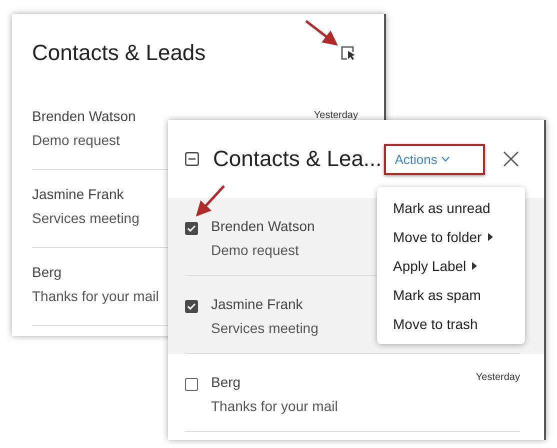  Describe the element at coordinates (451, 323) in the screenshot. I see `menu-item: Move to trash` at that location.